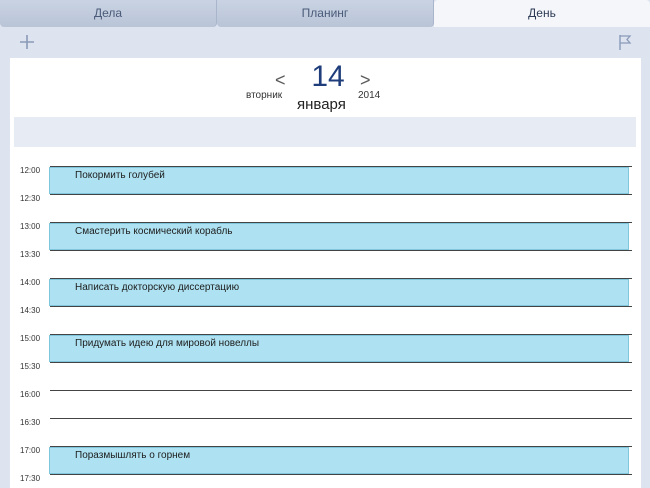 The image size is (650, 488). What do you see at coordinates (30, 198) in the screenshot?
I see `time-label: 12:30` at bounding box center [30, 198].